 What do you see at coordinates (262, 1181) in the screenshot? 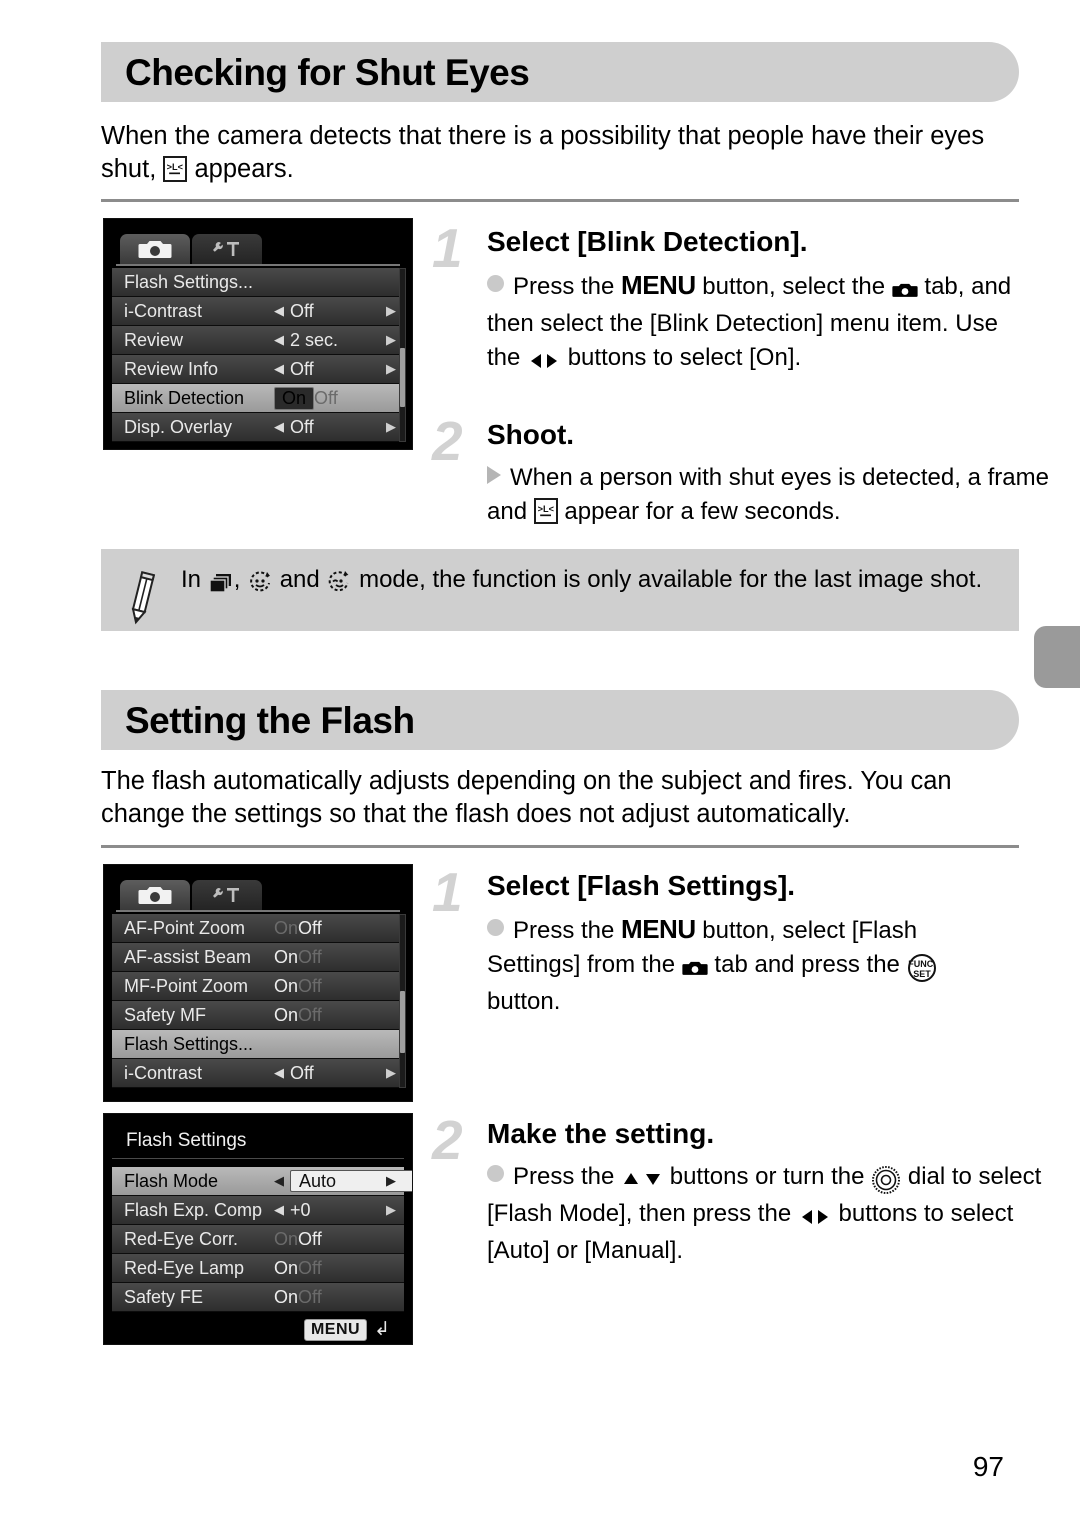
I see `menu-row: Flash Mode ◀ Auto ▶` at bounding box center [262, 1181].